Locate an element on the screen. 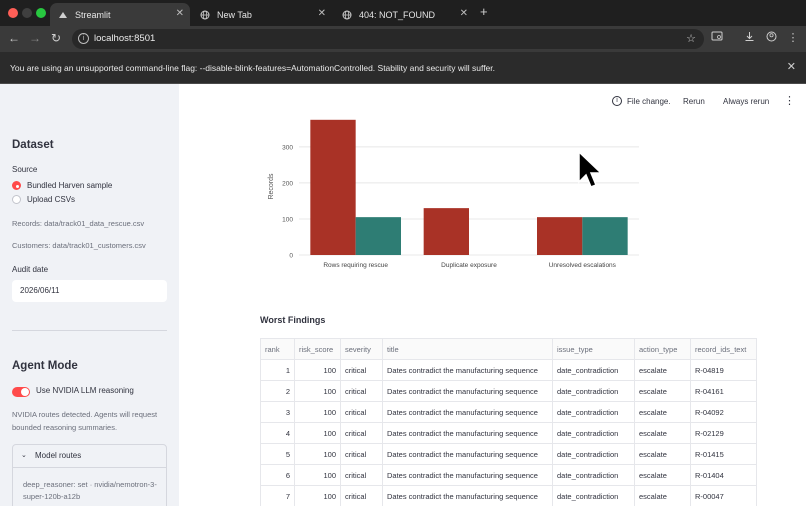  browser-tab-bar: Streamlit ✕ New Tab ✕ 404: NOT_FOUND ✕ + is located at coordinates (403, 13).